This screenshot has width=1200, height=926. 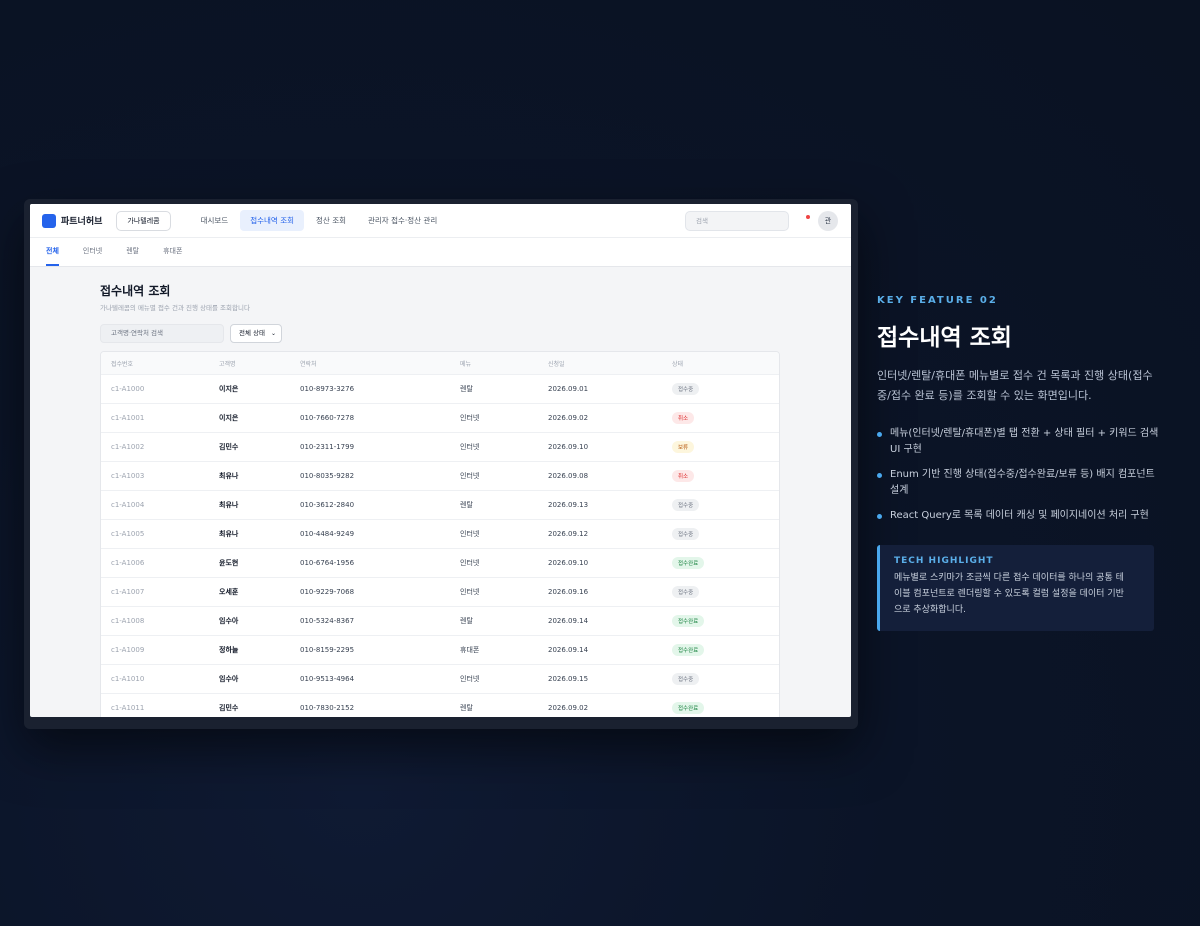 I want to click on table-row: c1-A1003 최유나 010-8035-9282 인터넷 2026.09.08 취소, so click(x=440, y=475).